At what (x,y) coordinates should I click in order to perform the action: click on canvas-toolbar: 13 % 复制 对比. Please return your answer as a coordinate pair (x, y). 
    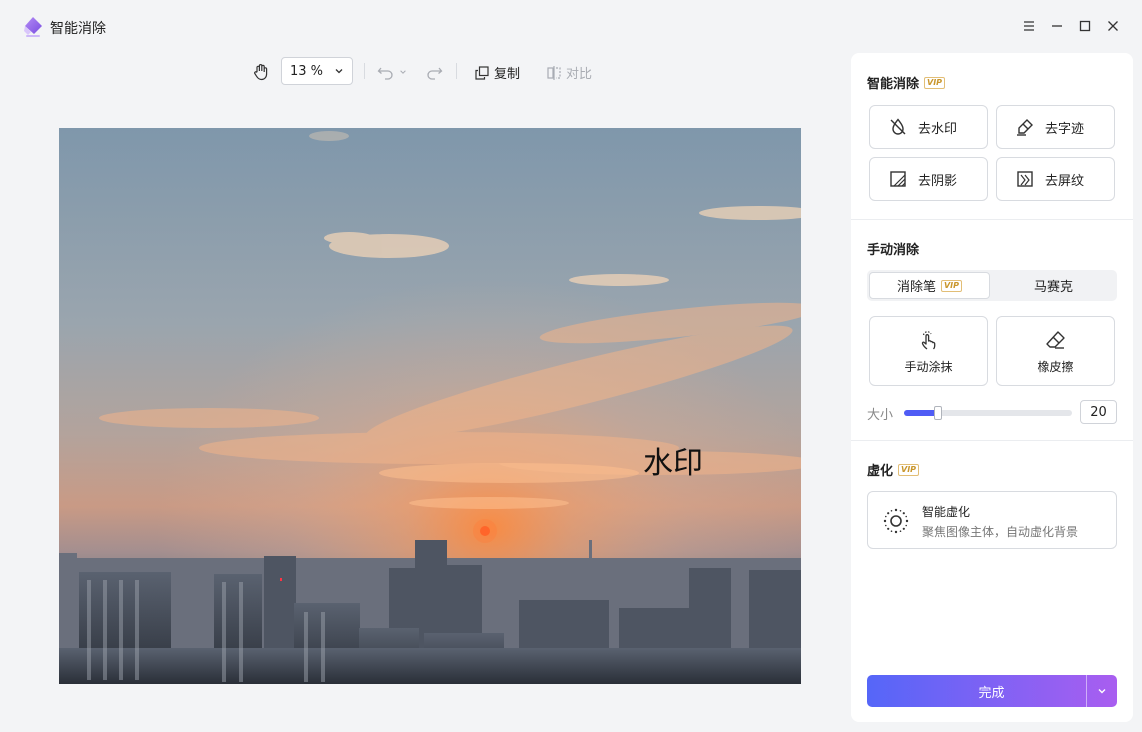
    Looking at the image, I should click on (425, 72).